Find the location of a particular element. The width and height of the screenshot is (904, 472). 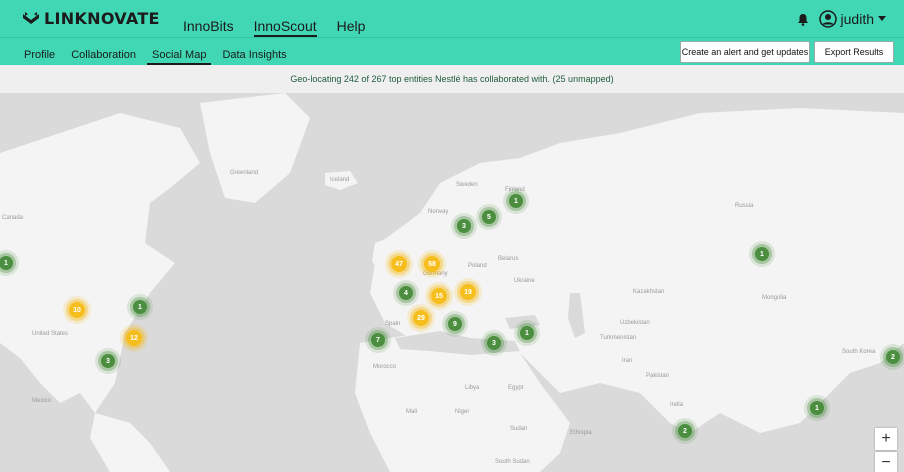

logo-icon is located at coordinates (31, 17).